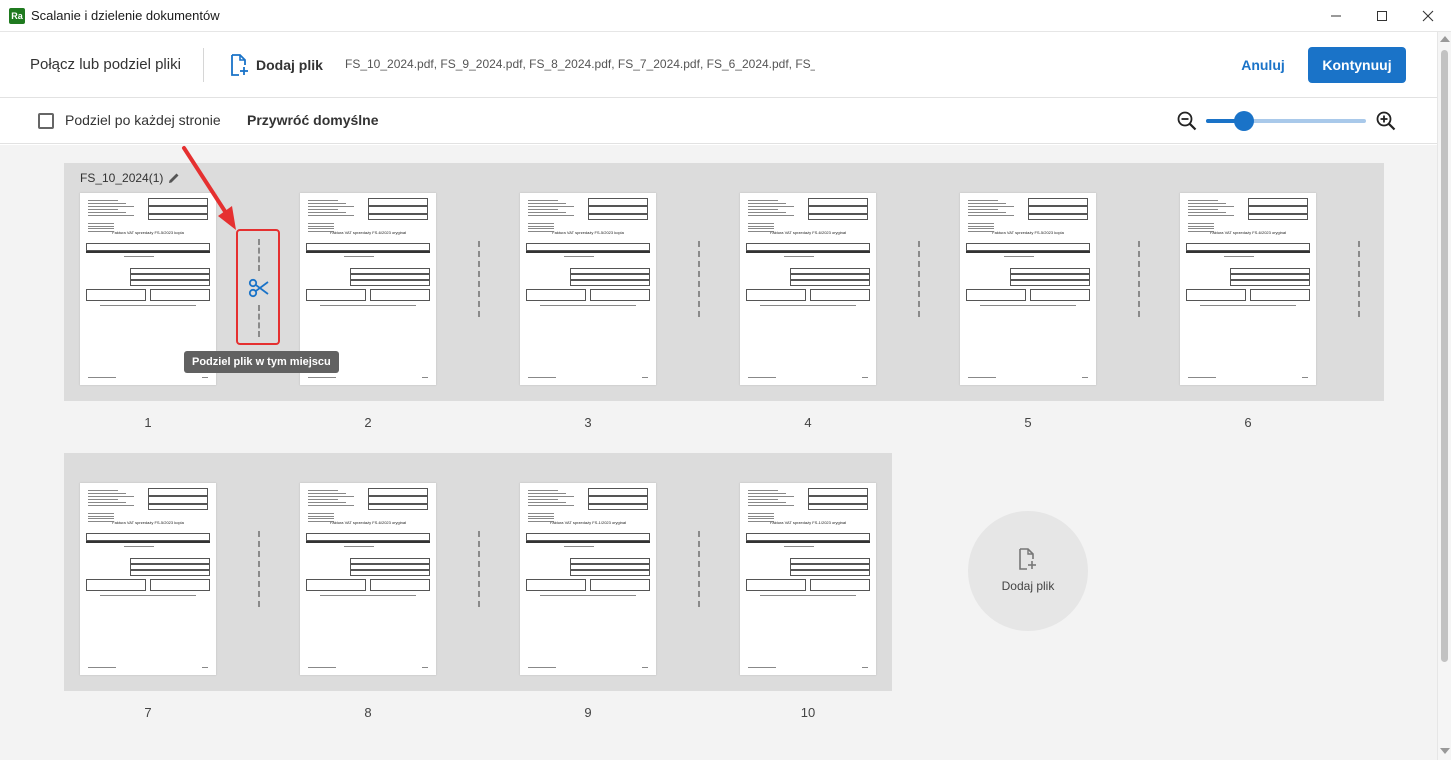 This screenshot has height=760, width=1451. I want to click on split-tooltip: Podziel plik w tym miejscu, so click(261, 362).